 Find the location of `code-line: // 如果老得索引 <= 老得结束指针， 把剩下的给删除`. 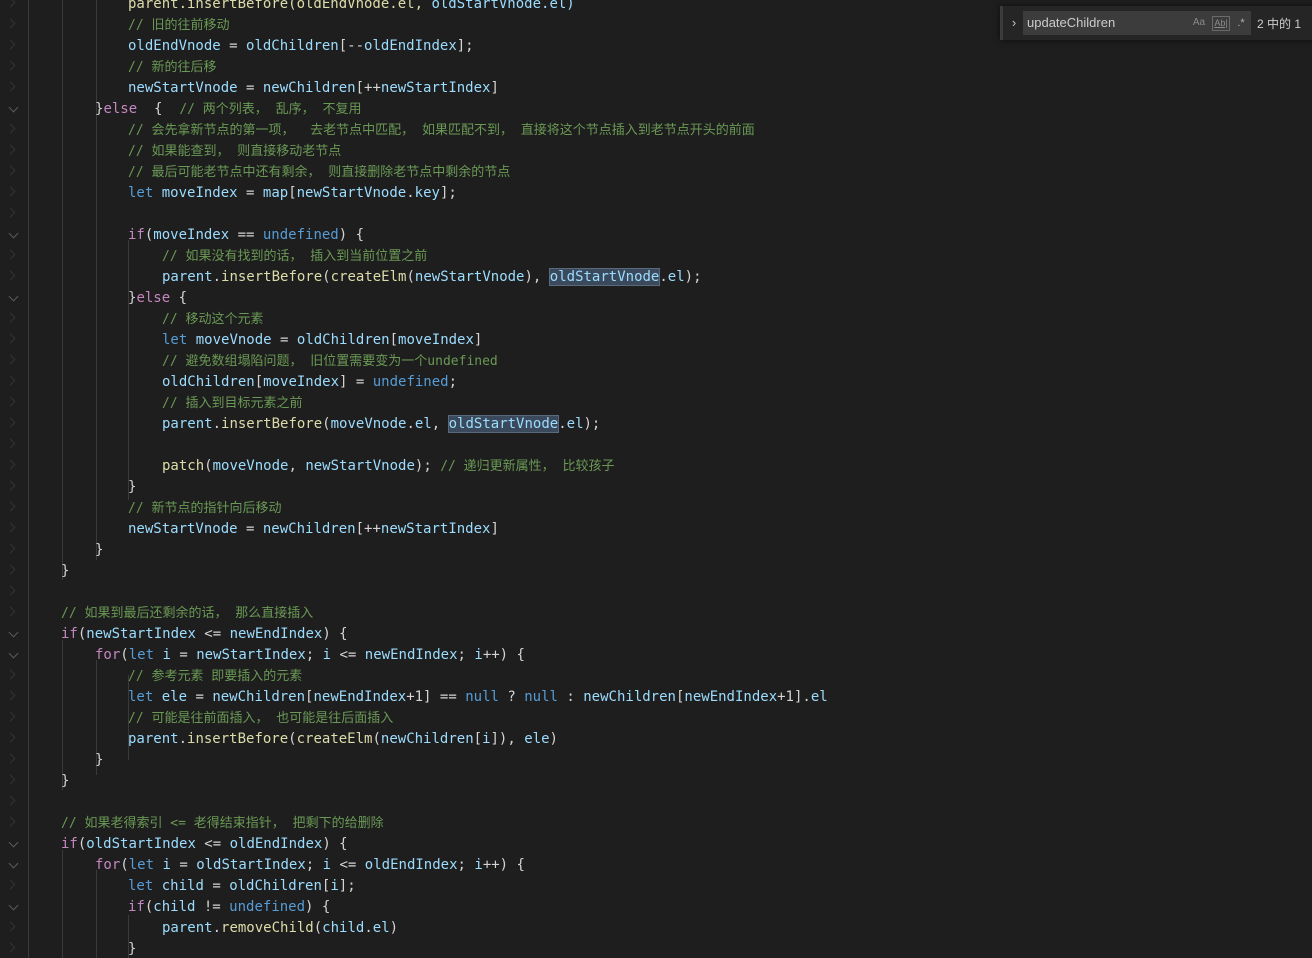

code-line: // 如果老得索引 <= 老得结束指针， 把剩下的给删除 is located at coordinates (222, 823).